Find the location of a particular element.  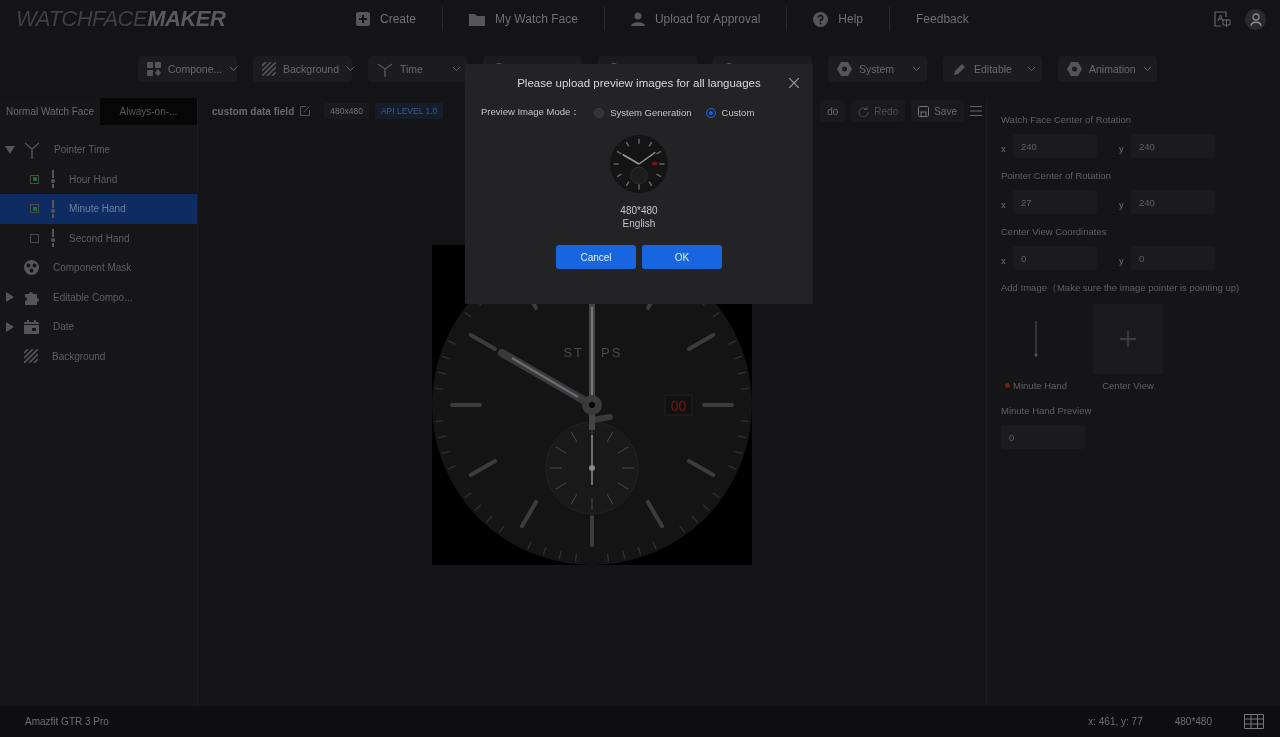

image-label: Minute Hand is located at coordinates (1040, 385).